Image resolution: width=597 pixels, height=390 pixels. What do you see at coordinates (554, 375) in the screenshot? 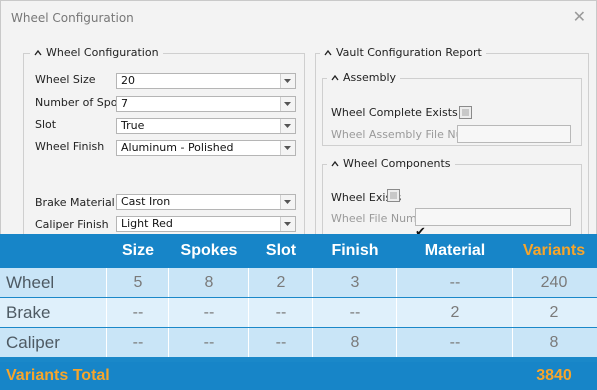
I see `variants-total-value: 3840` at bounding box center [554, 375].